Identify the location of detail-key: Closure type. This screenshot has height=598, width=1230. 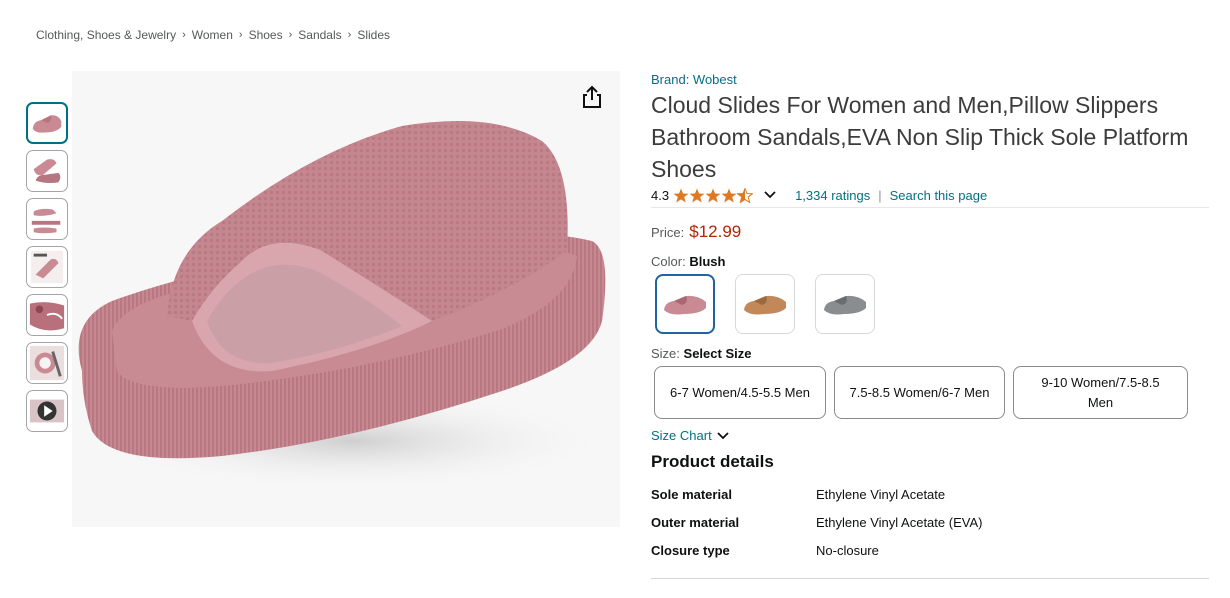
(690, 550).